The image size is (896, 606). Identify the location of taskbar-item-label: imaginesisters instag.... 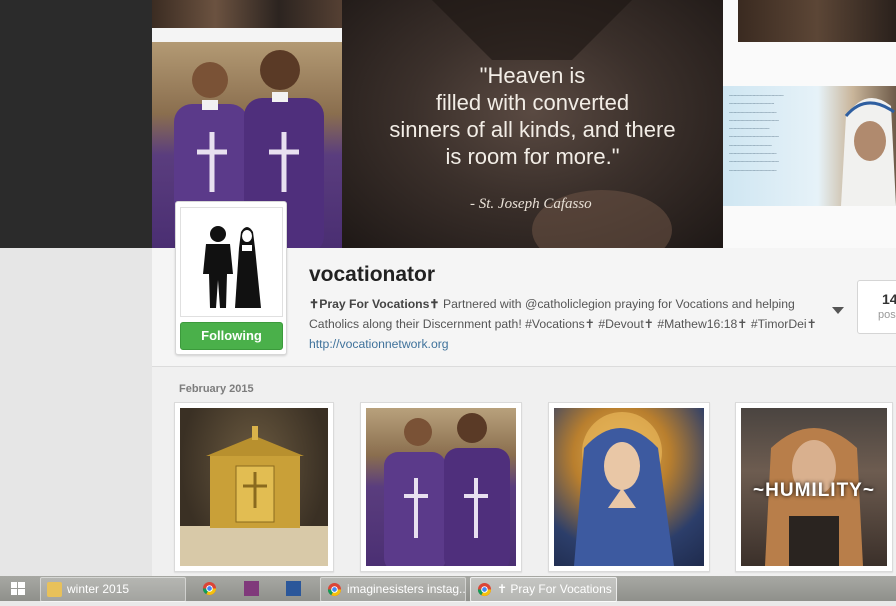
(406, 589).